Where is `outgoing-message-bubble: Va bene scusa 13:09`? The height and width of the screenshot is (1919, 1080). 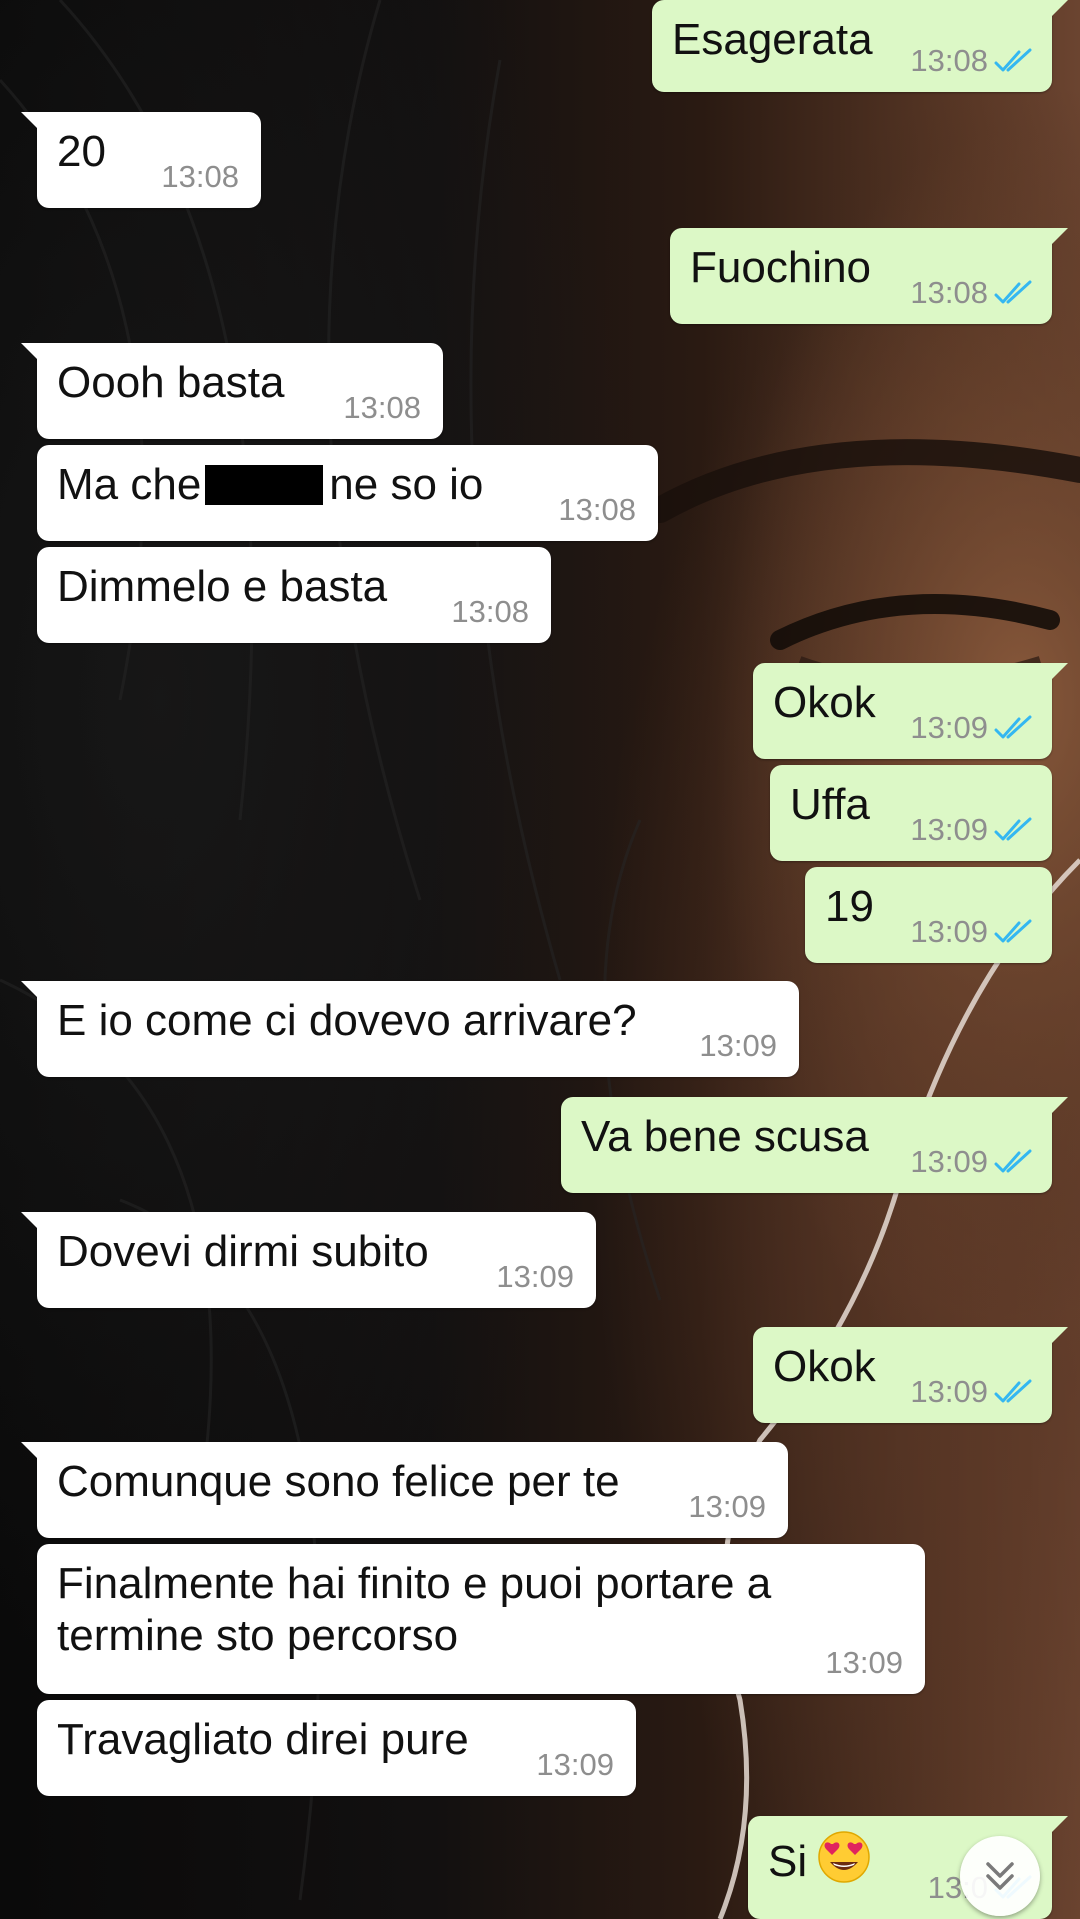
outgoing-message-bubble: Va bene scusa 13:09 is located at coordinates (814, 1145).